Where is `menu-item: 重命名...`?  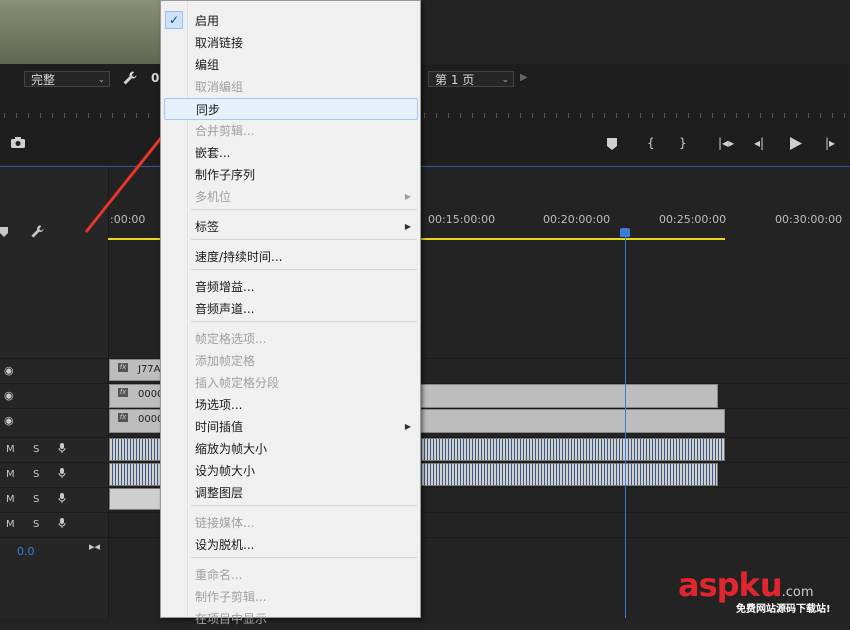
menu-item: 重命名... is located at coordinates (290, 575).